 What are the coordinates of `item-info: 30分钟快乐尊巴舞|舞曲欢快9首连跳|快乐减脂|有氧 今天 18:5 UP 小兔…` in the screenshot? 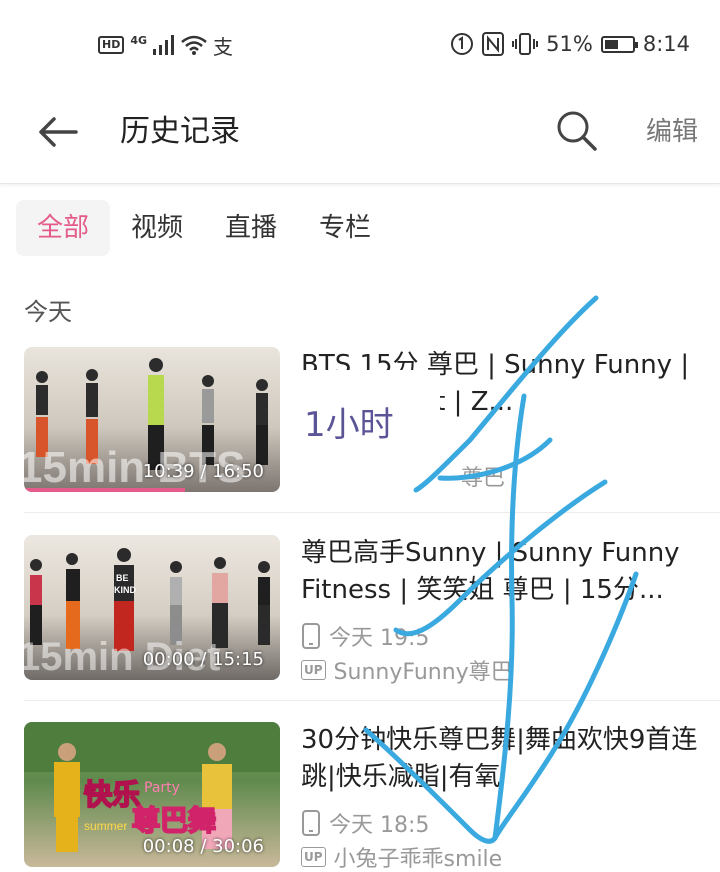 It's located at (501, 797).